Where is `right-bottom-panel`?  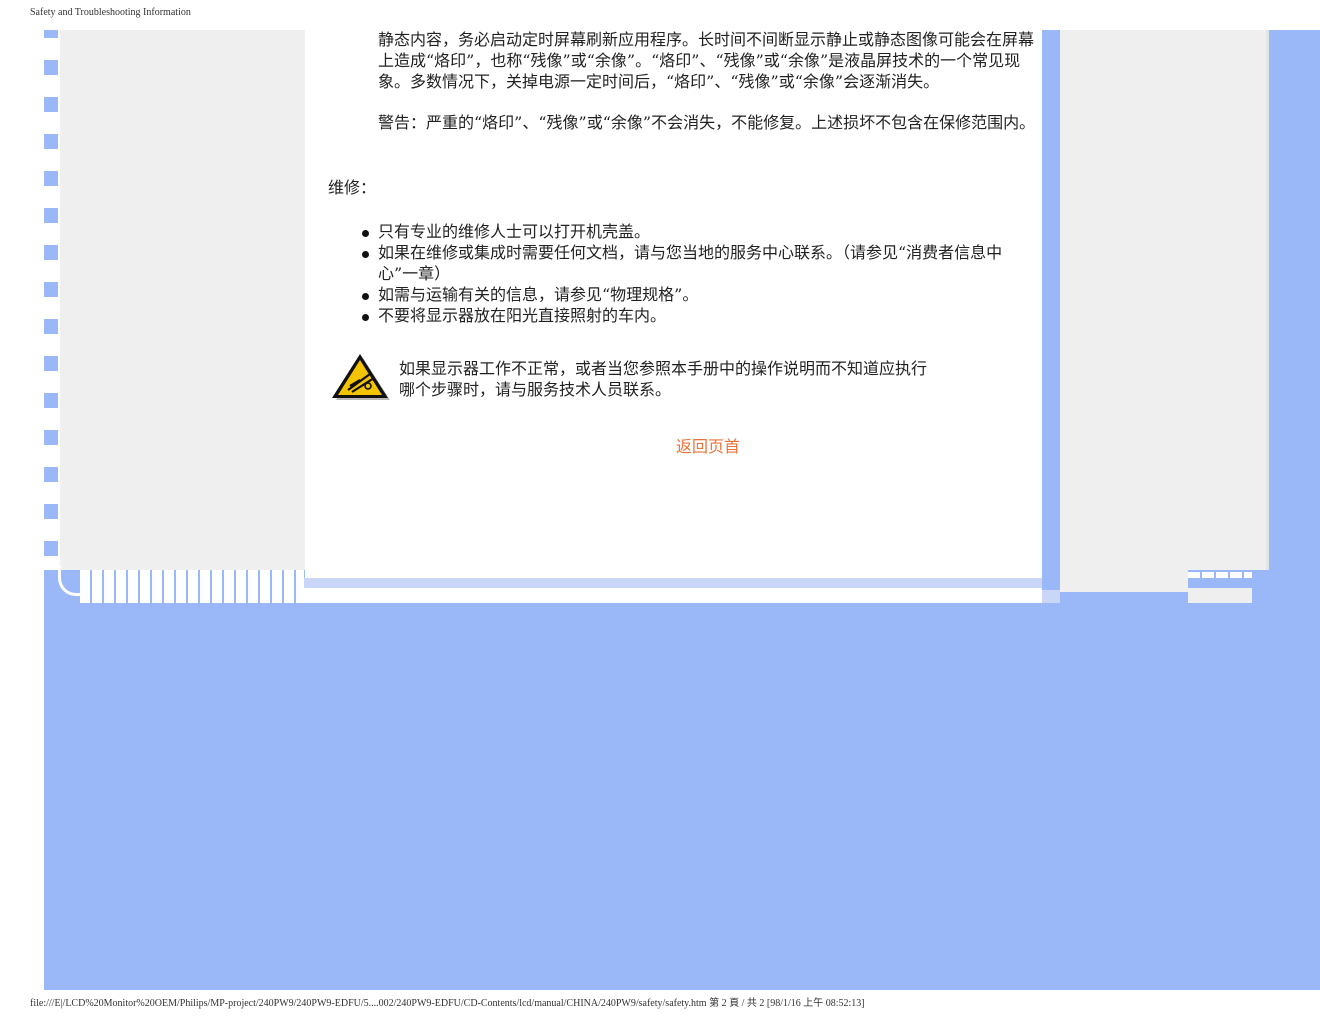
right-bottom-panel is located at coordinates (1124, 581).